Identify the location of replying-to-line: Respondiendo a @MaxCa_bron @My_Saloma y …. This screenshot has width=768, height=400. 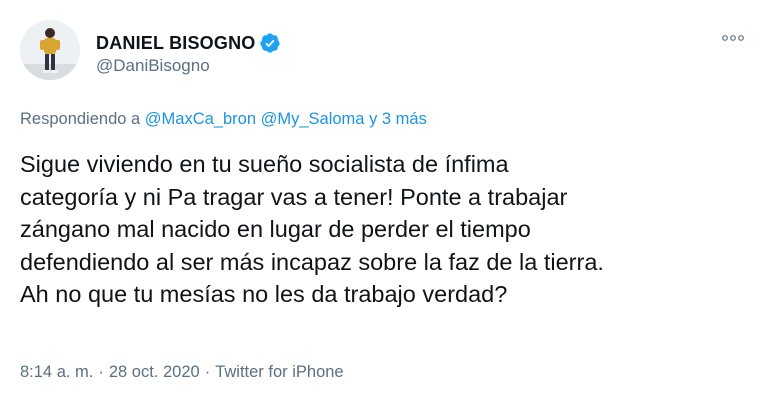
(223, 119).